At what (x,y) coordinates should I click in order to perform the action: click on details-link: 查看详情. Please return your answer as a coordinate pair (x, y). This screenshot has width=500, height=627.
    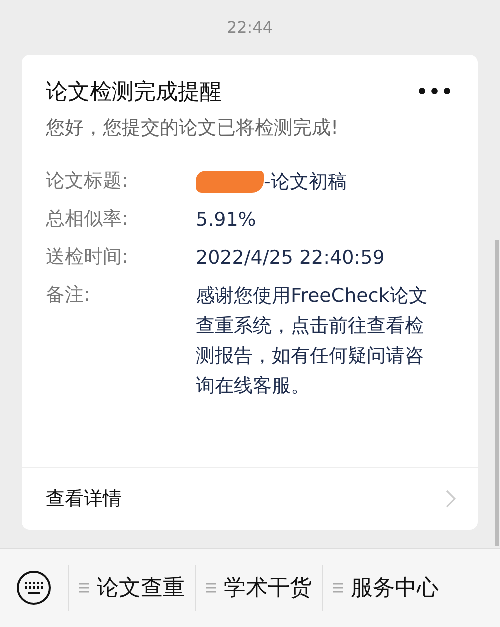
    Looking at the image, I should click on (84, 499).